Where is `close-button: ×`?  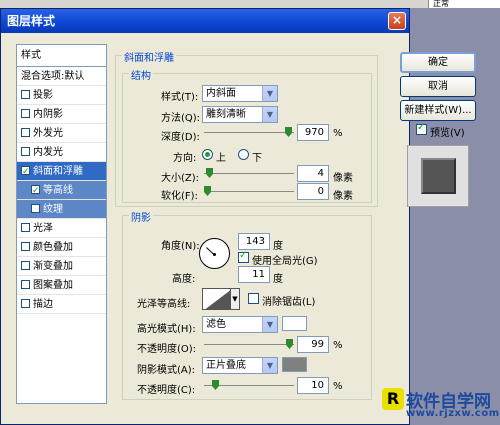 close-button: × is located at coordinates (397, 21).